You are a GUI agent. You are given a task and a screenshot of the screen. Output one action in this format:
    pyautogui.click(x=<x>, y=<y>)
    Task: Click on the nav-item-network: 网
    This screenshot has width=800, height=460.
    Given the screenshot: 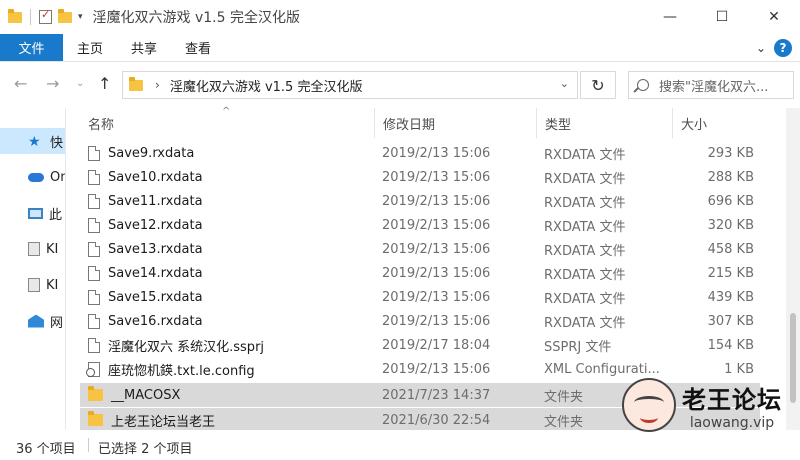 What is the action you would take?
    pyautogui.click(x=32, y=321)
    